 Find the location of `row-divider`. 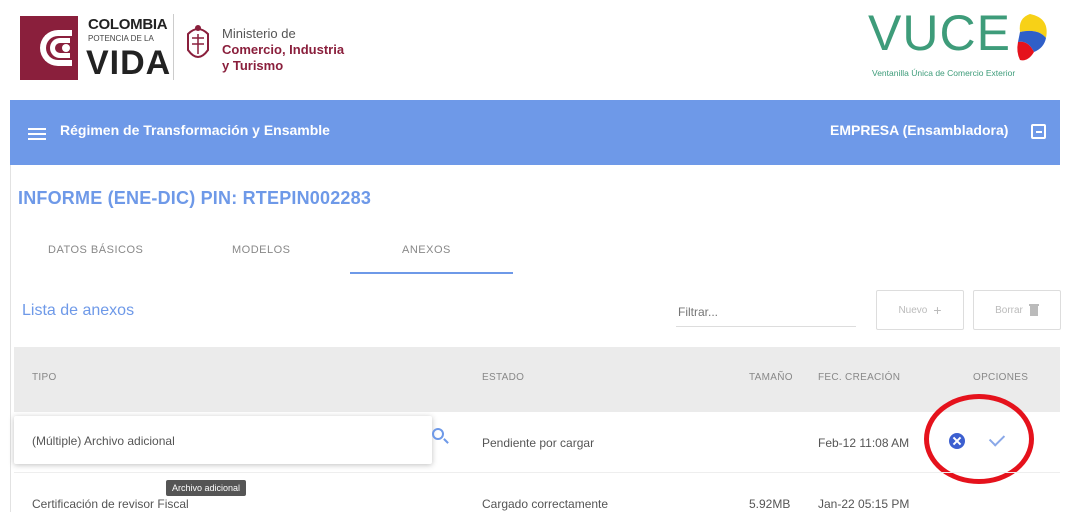

row-divider is located at coordinates (537, 472).